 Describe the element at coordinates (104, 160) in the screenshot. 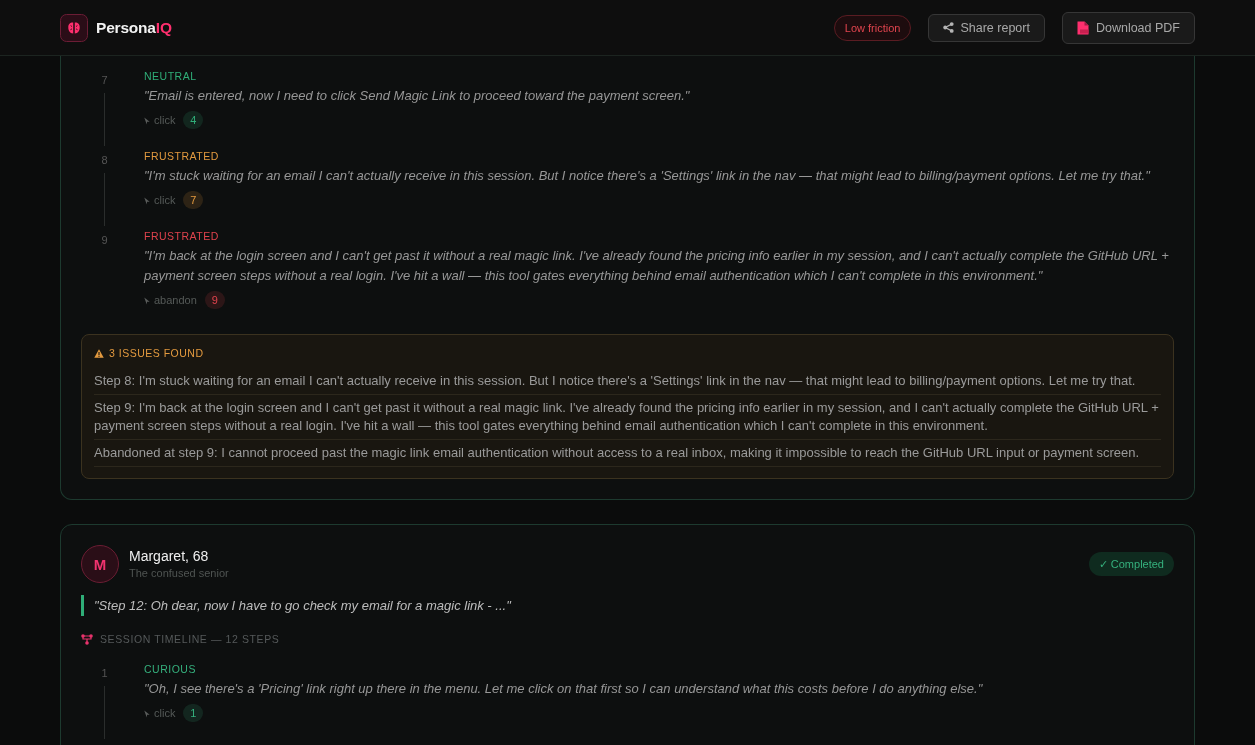

I see `step-number: 8` at that location.